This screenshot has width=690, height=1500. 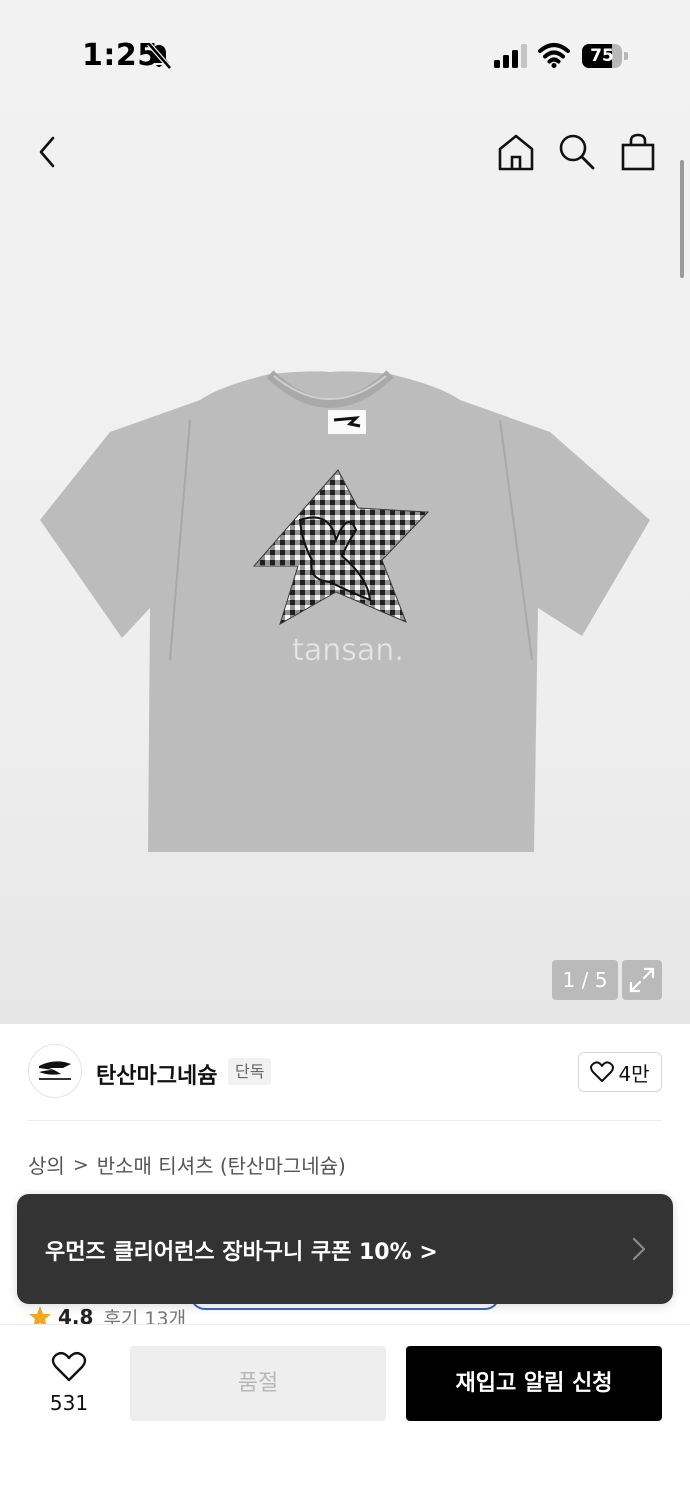 What do you see at coordinates (221, 1164) in the screenshot?
I see `breadcrumb-subcategory: 반소매 티셔츠 (탄산마그네슘)` at bounding box center [221, 1164].